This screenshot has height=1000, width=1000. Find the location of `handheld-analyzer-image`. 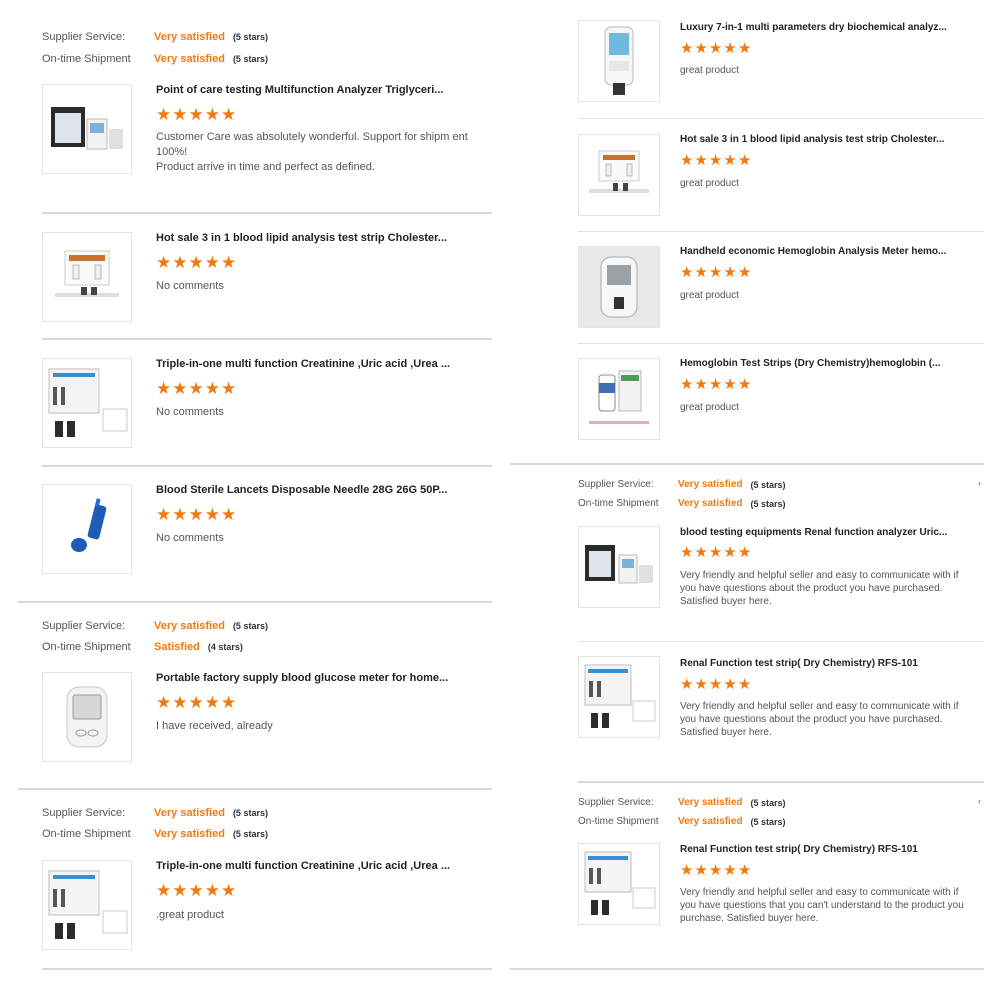

handheld-analyzer-image is located at coordinates (619, 61).